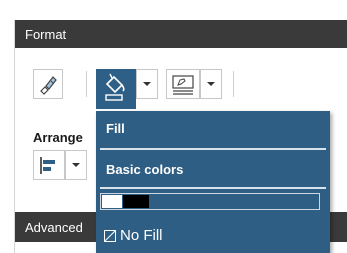  Describe the element at coordinates (181, 34) in the screenshot. I see `format-section-header: Format` at that location.